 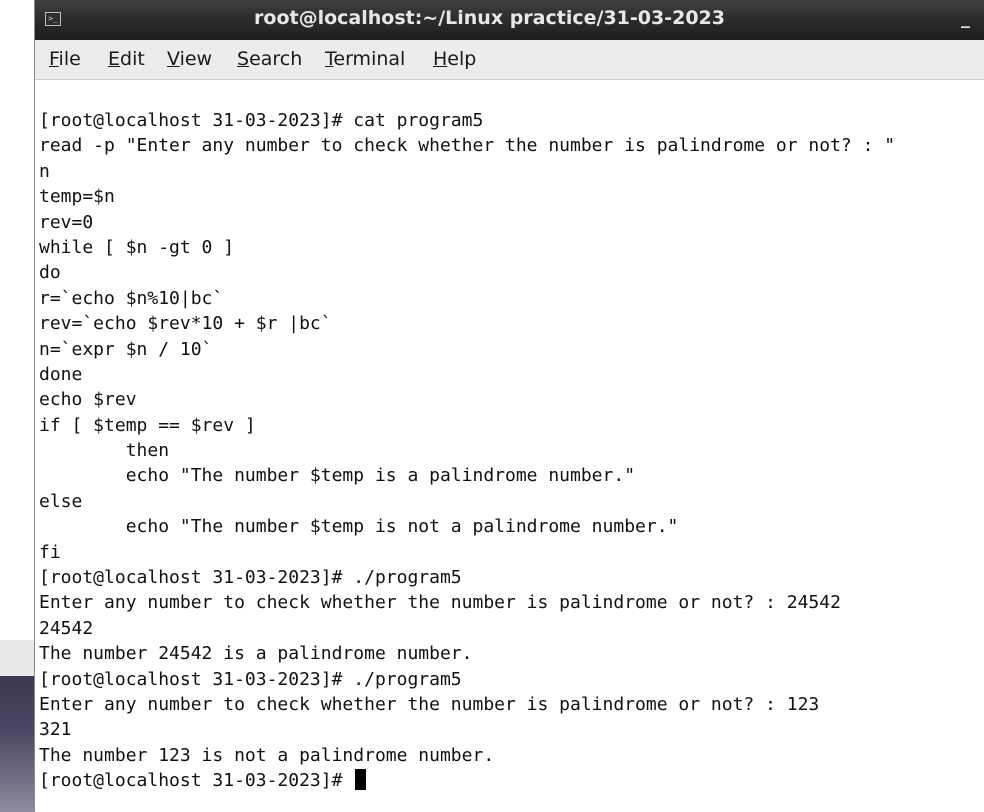 I want to click on menu-search: Search, so click(x=269, y=59).